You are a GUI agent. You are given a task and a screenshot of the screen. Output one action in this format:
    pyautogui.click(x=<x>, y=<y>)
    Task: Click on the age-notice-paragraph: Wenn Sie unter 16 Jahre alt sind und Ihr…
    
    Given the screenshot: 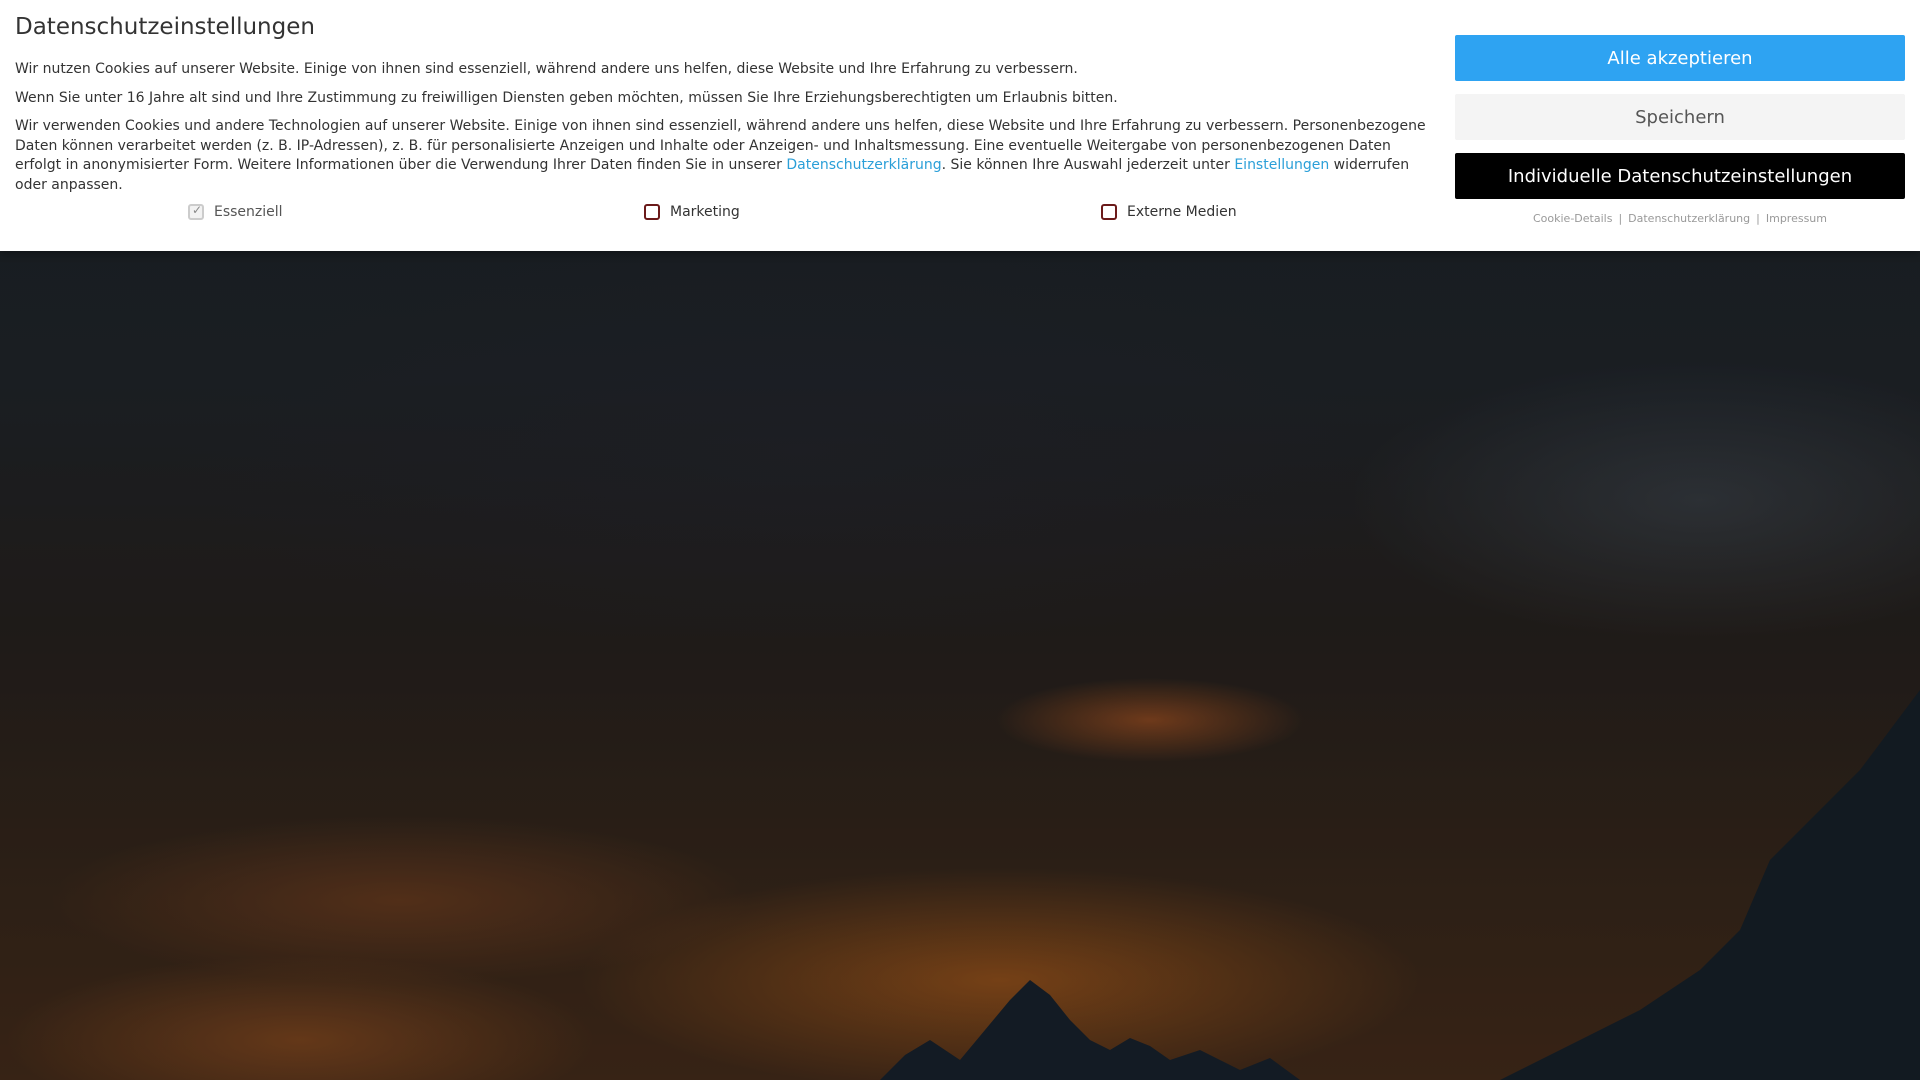 What is the action you would take?
    pyautogui.click(x=566, y=97)
    